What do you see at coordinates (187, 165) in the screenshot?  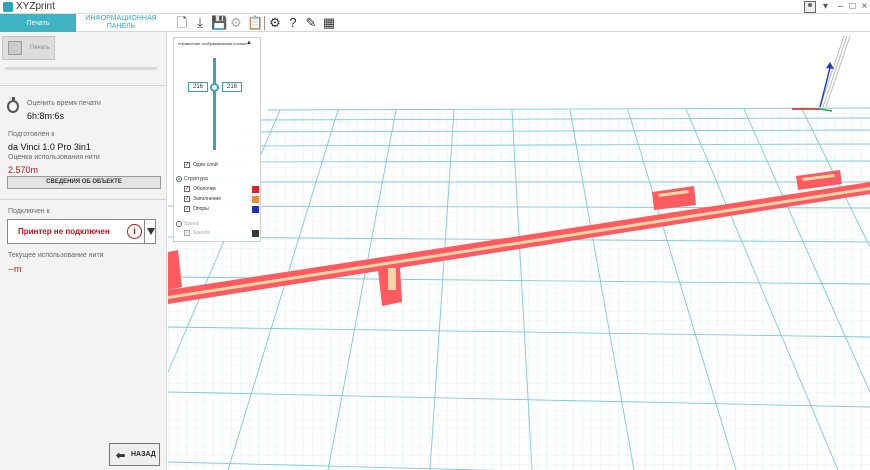 I see `single-layer-checkbox: ✓` at bounding box center [187, 165].